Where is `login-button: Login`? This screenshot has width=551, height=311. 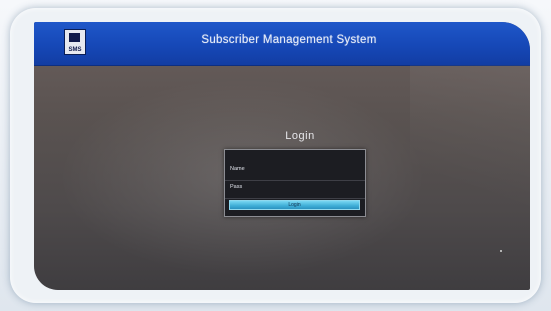
login-button: Login is located at coordinates (294, 205).